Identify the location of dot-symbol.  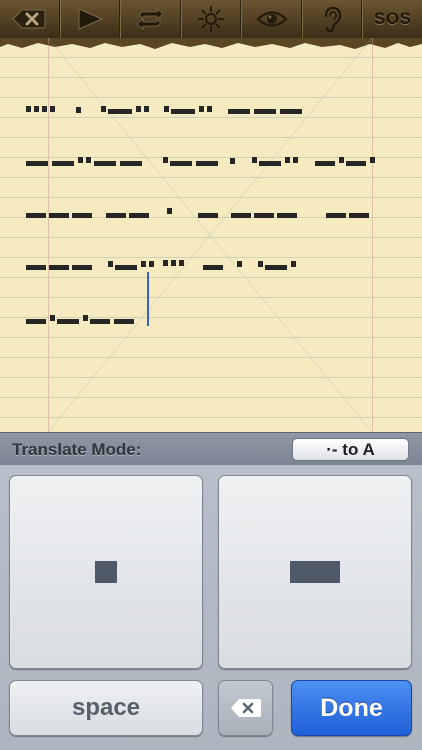
(106, 572).